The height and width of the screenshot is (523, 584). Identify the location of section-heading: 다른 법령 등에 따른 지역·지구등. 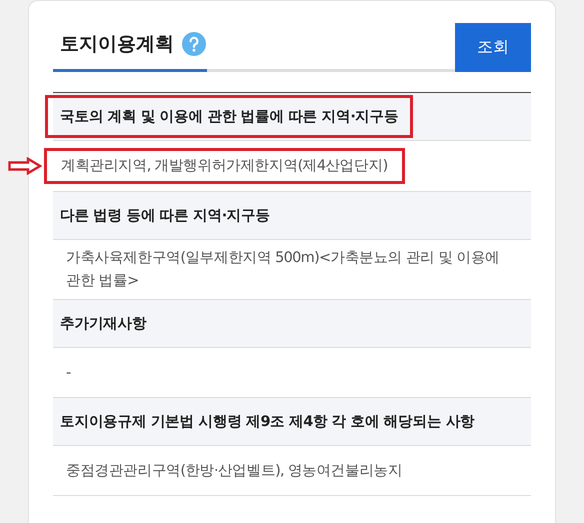
(165, 216).